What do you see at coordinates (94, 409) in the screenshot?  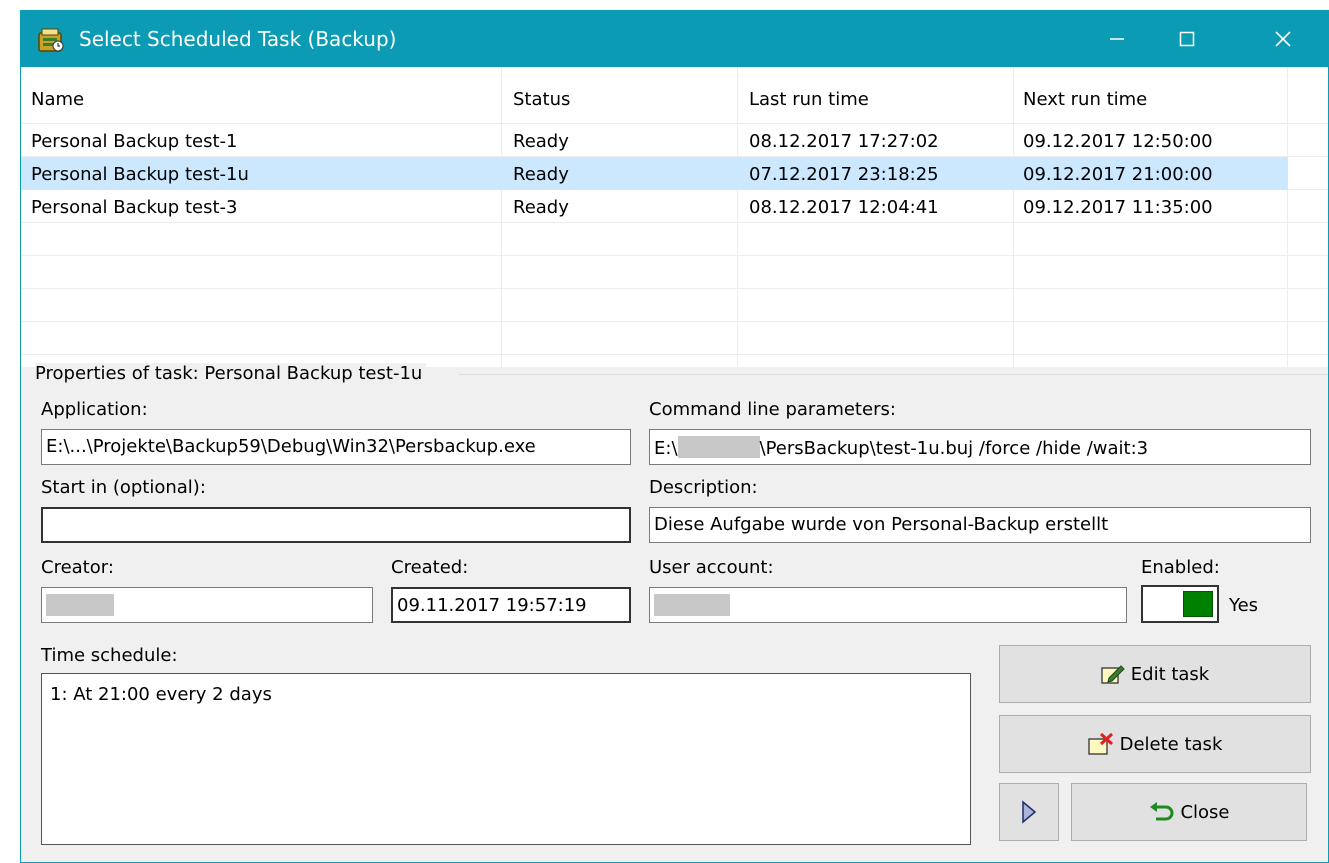 I see `application-label: Application:` at bounding box center [94, 409].